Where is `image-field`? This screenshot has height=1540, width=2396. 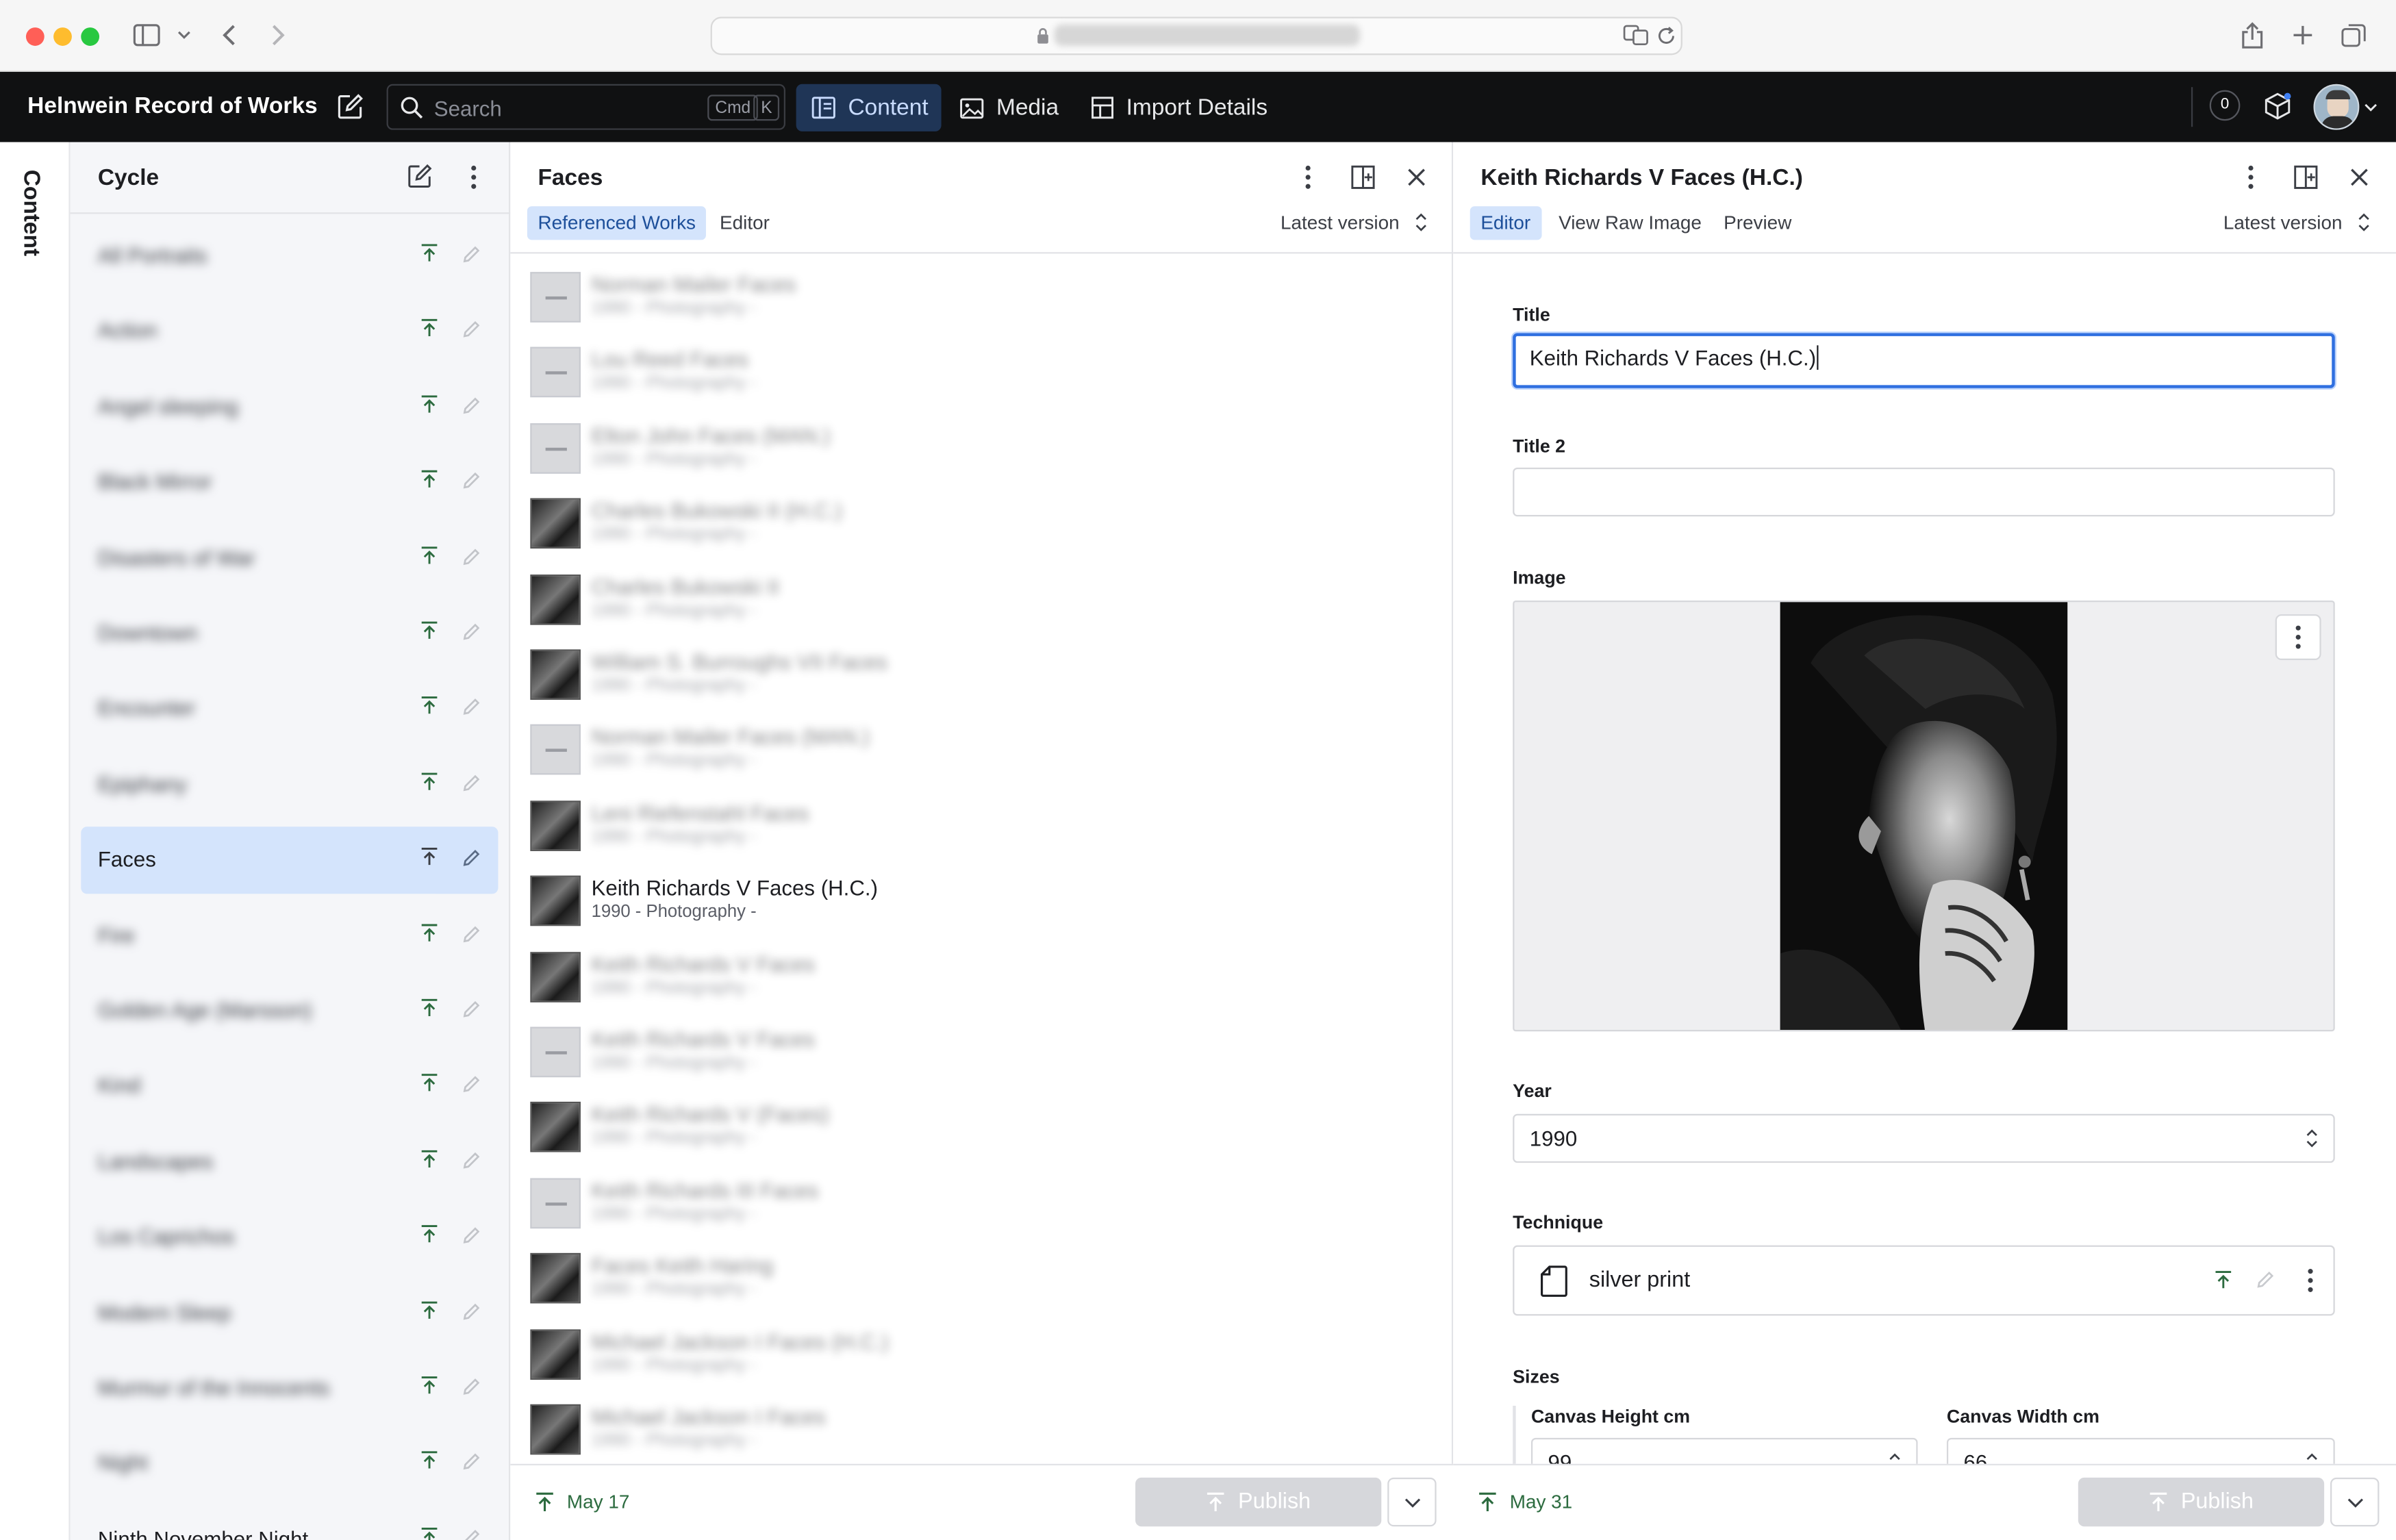
image-field is located at coordinates (1924, 816).